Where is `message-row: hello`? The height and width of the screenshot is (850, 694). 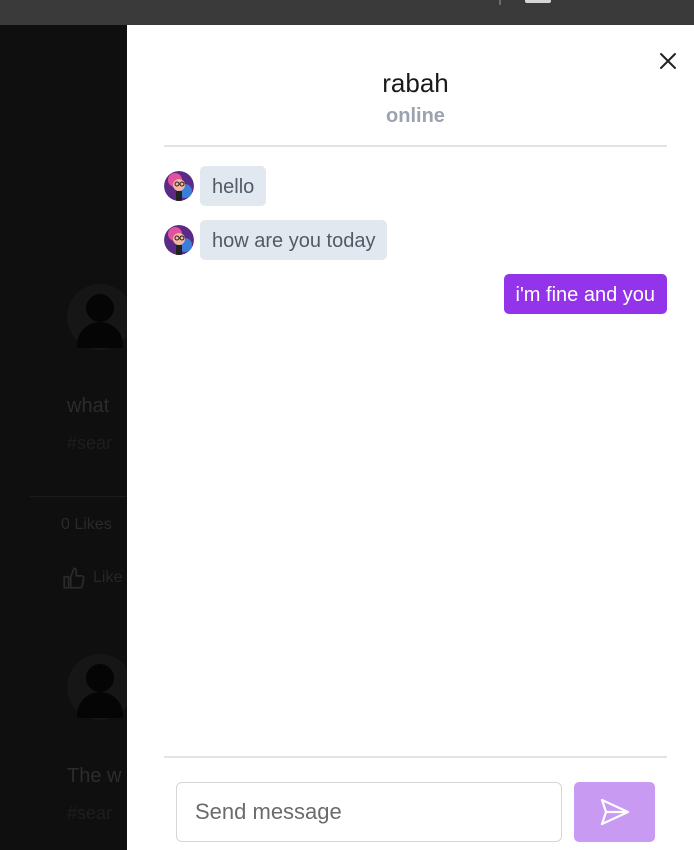 message-row: hello is located at coordinates (415, 186).